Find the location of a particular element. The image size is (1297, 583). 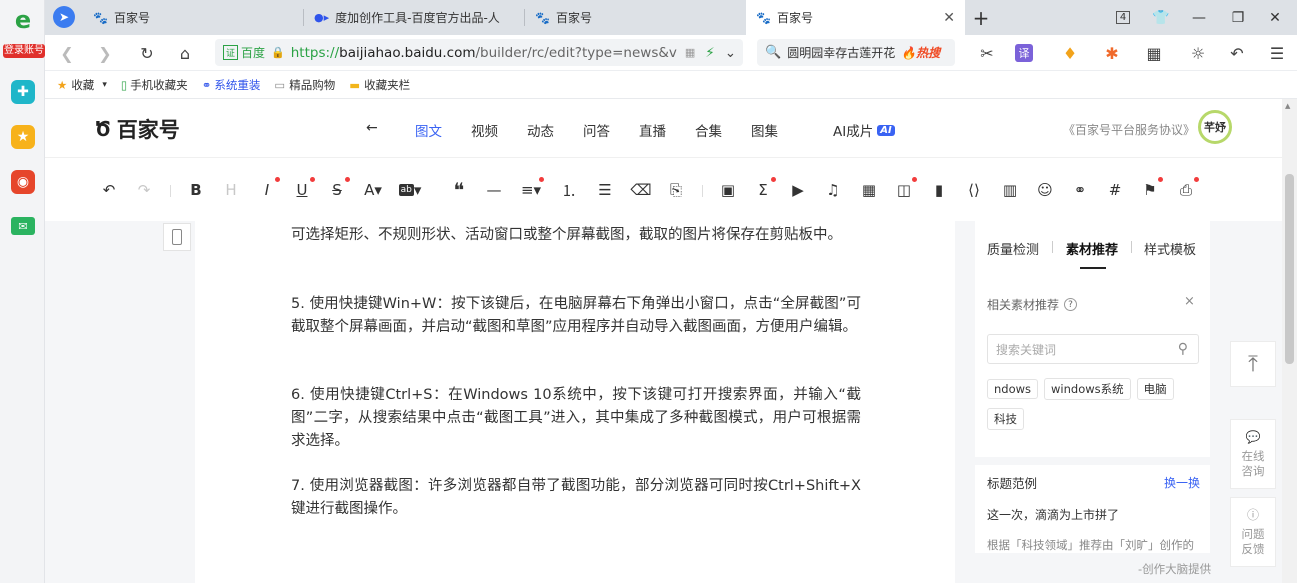

tab-quality-check: 质量检测 is located at coordinates (1013, 248).